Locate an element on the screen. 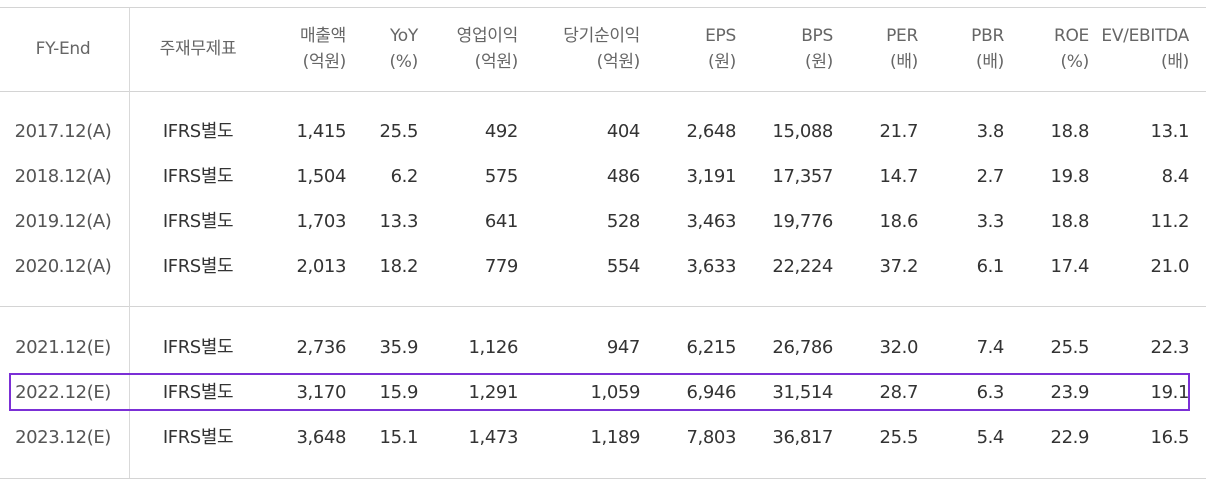  cell-eps: 3,633 is located at coordinates (711, 266).